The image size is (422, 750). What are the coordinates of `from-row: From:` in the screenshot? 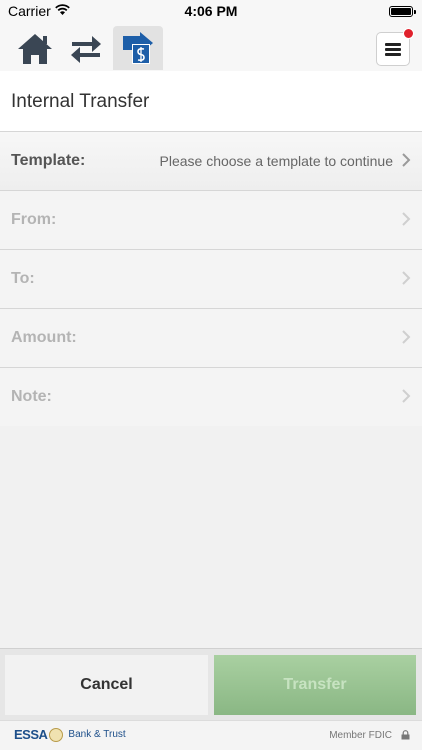 It's located at (211, 220).